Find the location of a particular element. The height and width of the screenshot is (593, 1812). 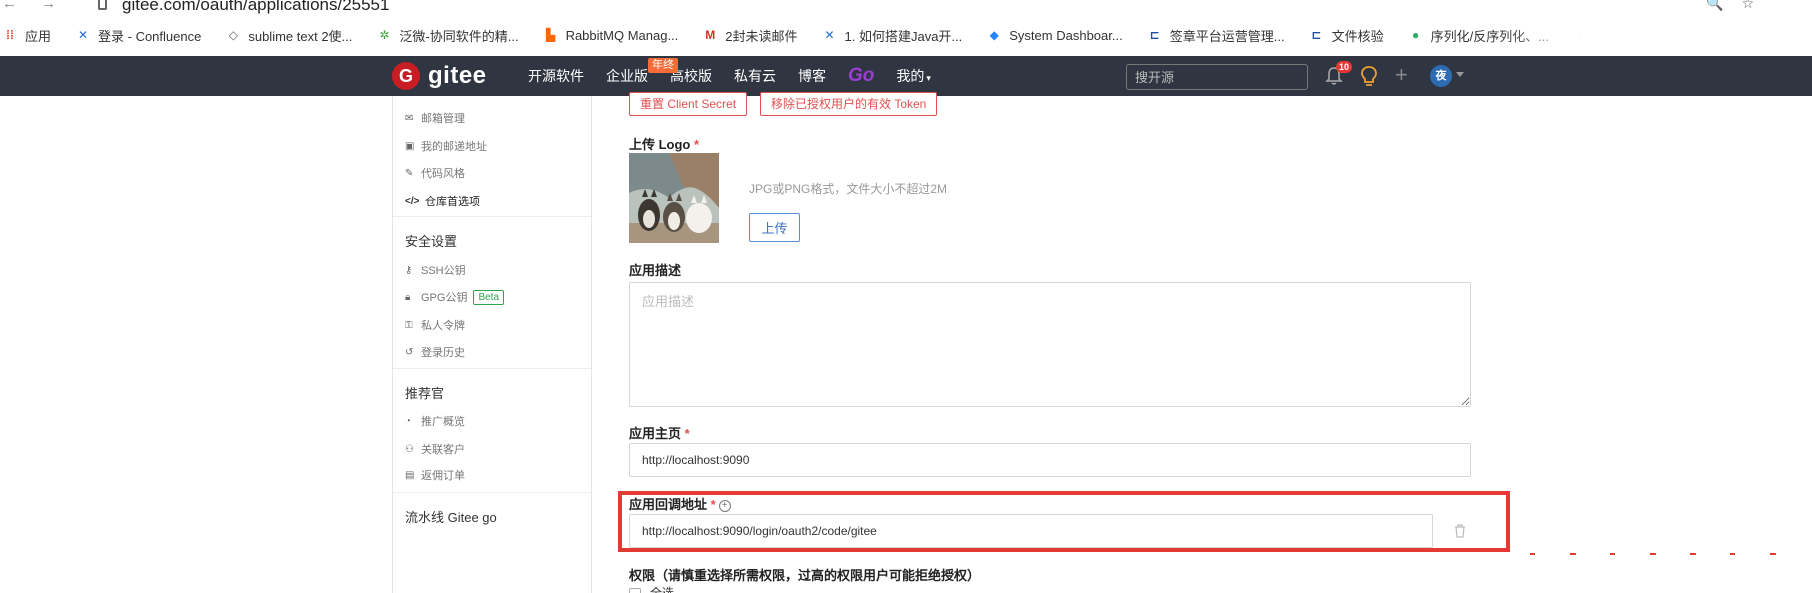

homepage-field-label: 应用主页 * is located at coordinates (659, 432).